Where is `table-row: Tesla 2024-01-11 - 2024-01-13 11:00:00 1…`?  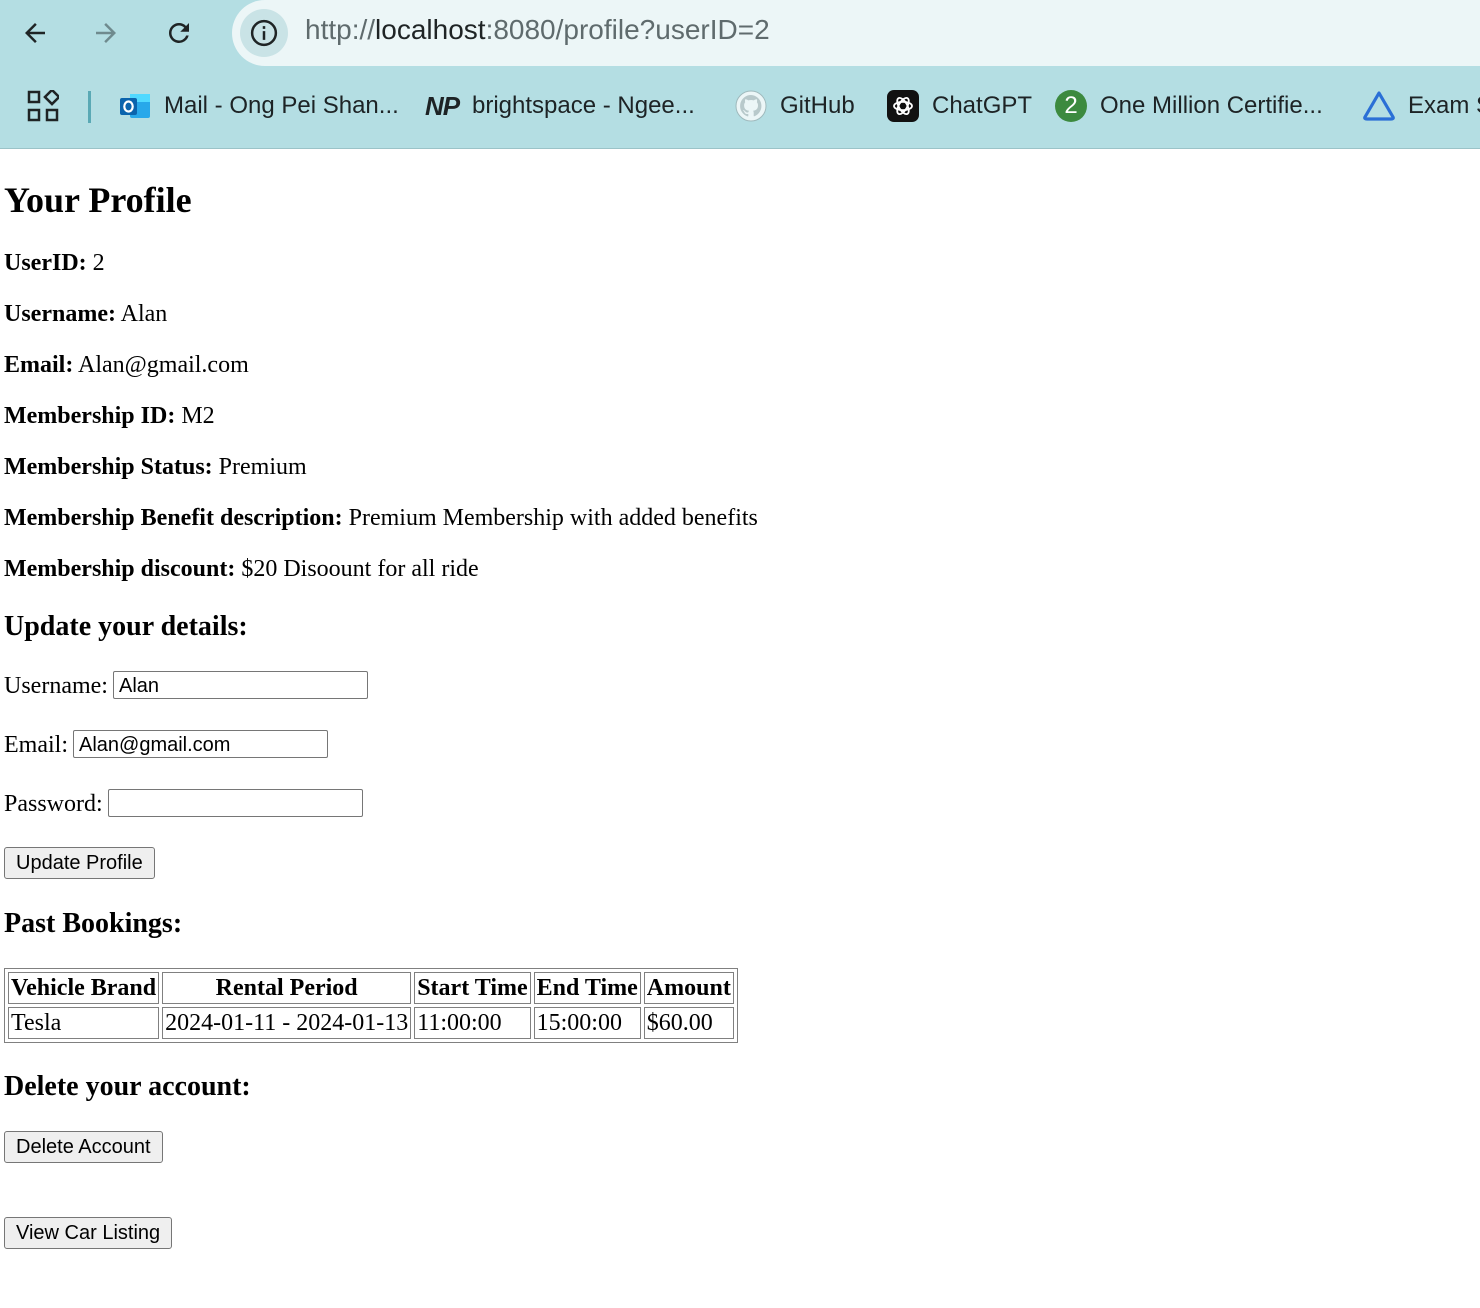 table-row: Tesla 2024-01-11 - 2024-01-13 11:00:00 1… is located at coordinates (371, 1023).